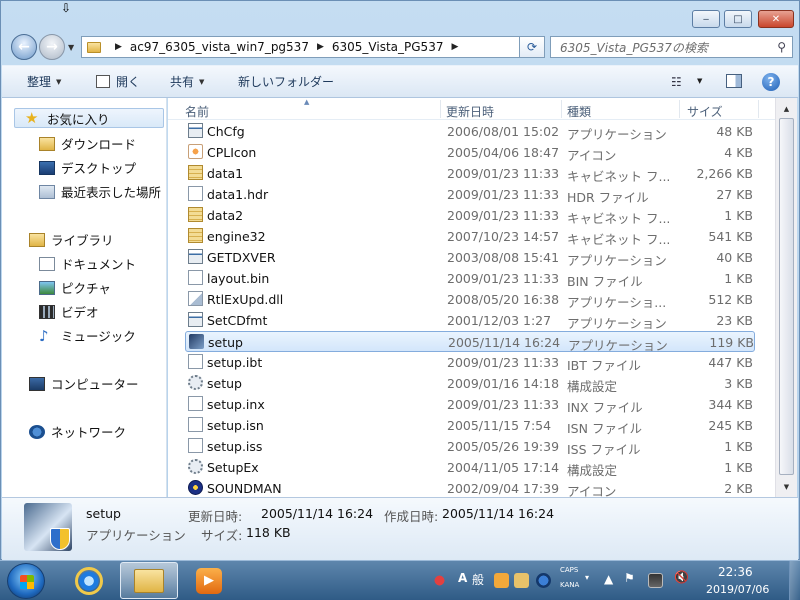  Describe the element at coordinates (470, 467) in the screenshot. I see `file-row: SetupEx 2004/11/05 17:14 構成設定 1 KB` at that location.